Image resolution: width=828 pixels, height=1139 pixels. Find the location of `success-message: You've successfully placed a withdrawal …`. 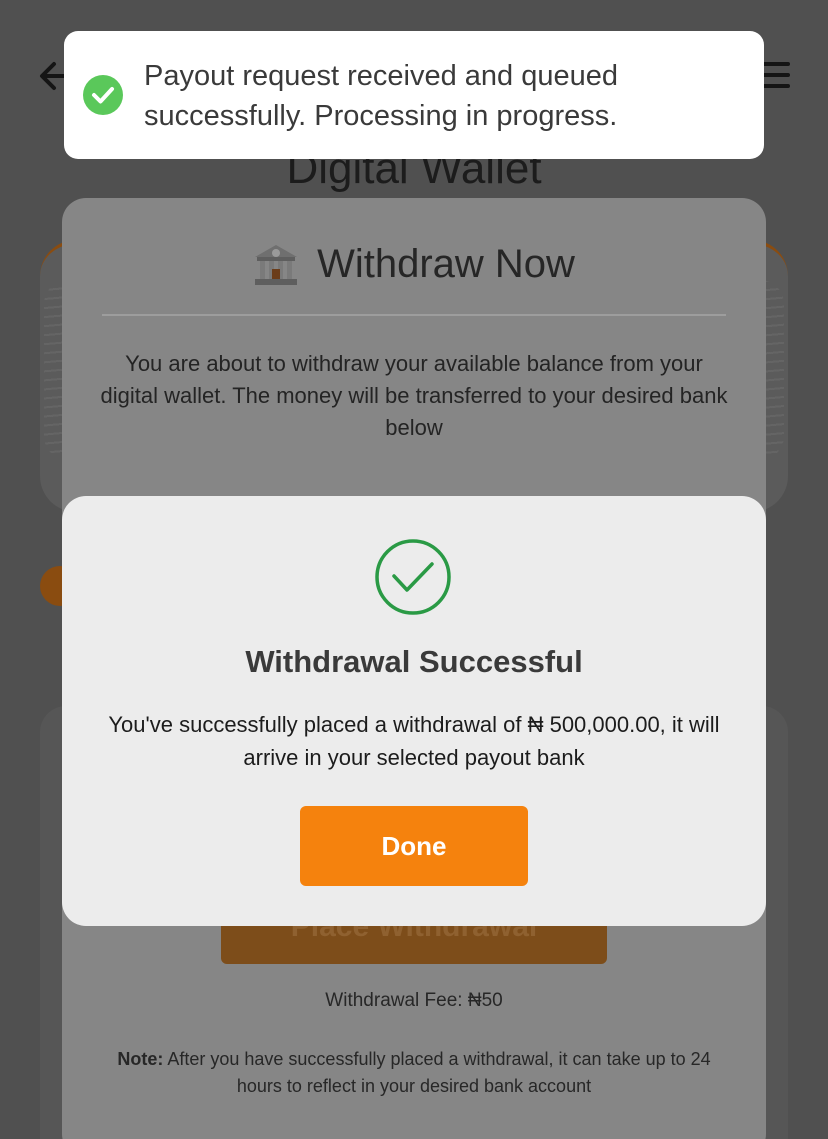

success-message: You've successfully placed a withdrawal … is located at coordinates (414, 741).